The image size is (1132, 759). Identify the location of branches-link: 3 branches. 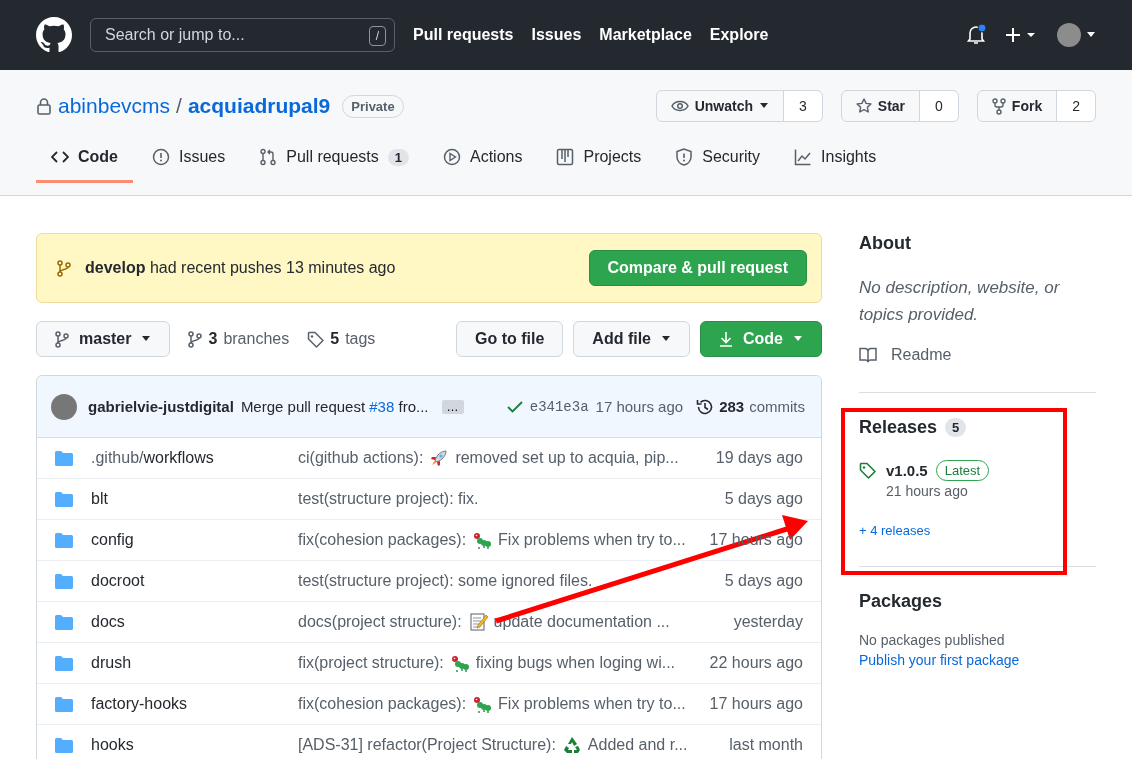
(239, 339).